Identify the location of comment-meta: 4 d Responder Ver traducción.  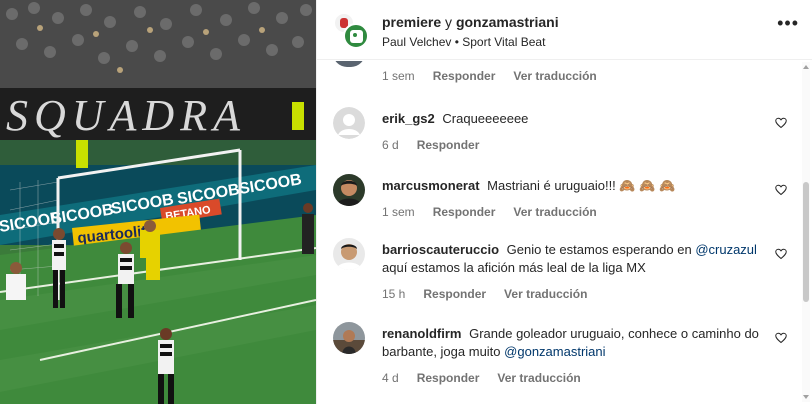
(584, 378).